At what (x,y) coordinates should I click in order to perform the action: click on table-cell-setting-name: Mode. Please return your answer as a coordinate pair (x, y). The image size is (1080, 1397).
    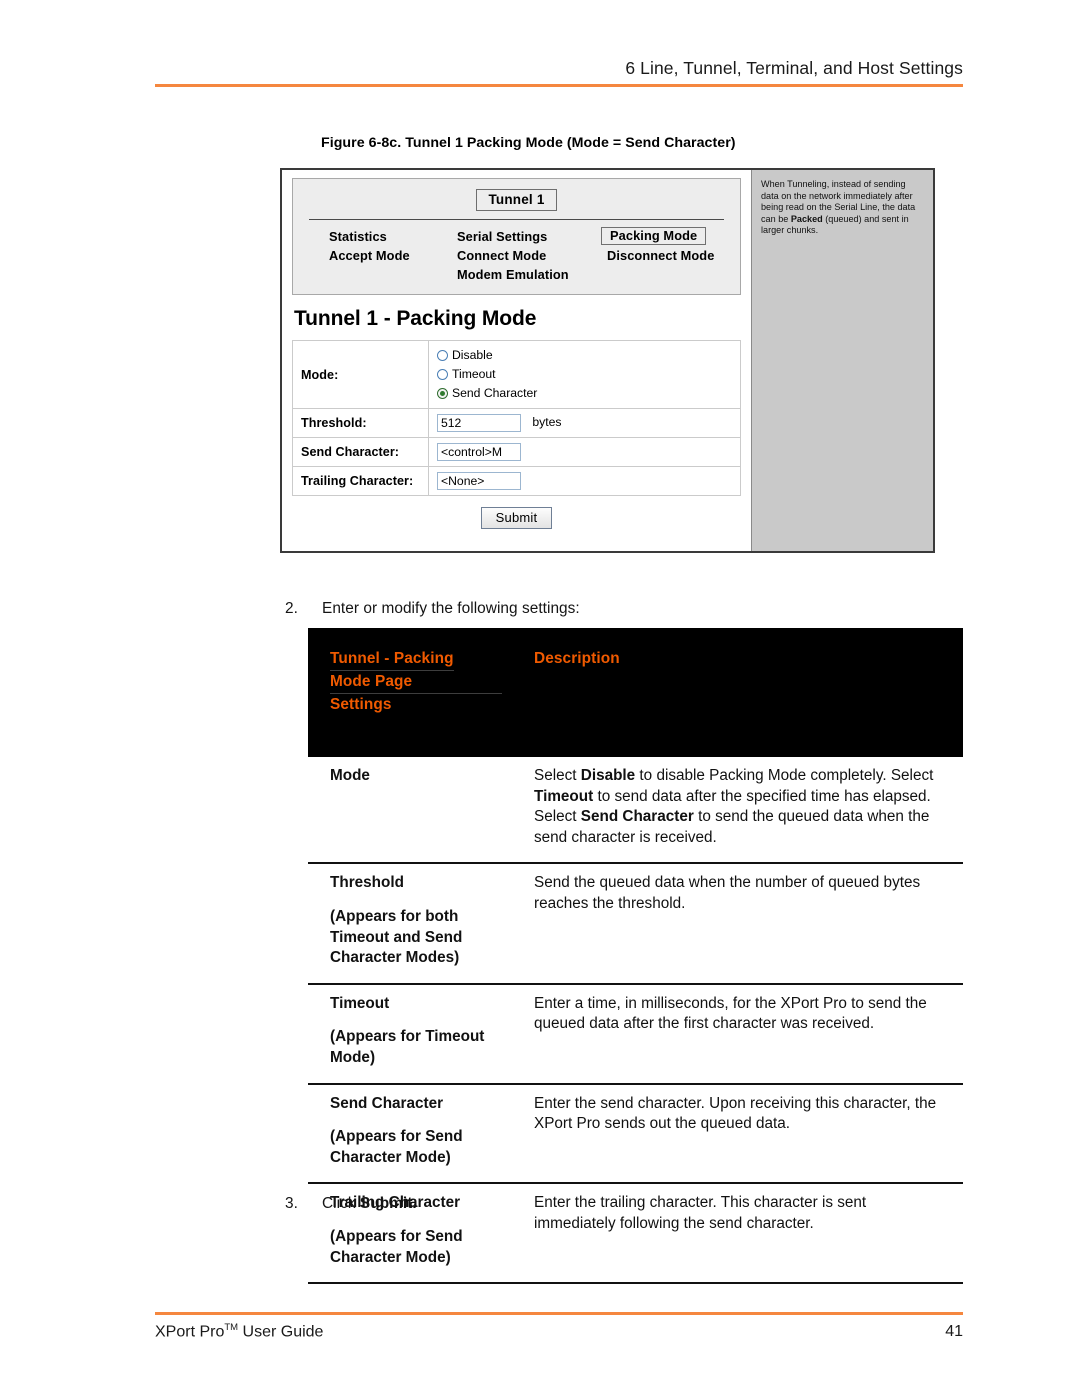
    Looking at the image, I should click on (417, 811).